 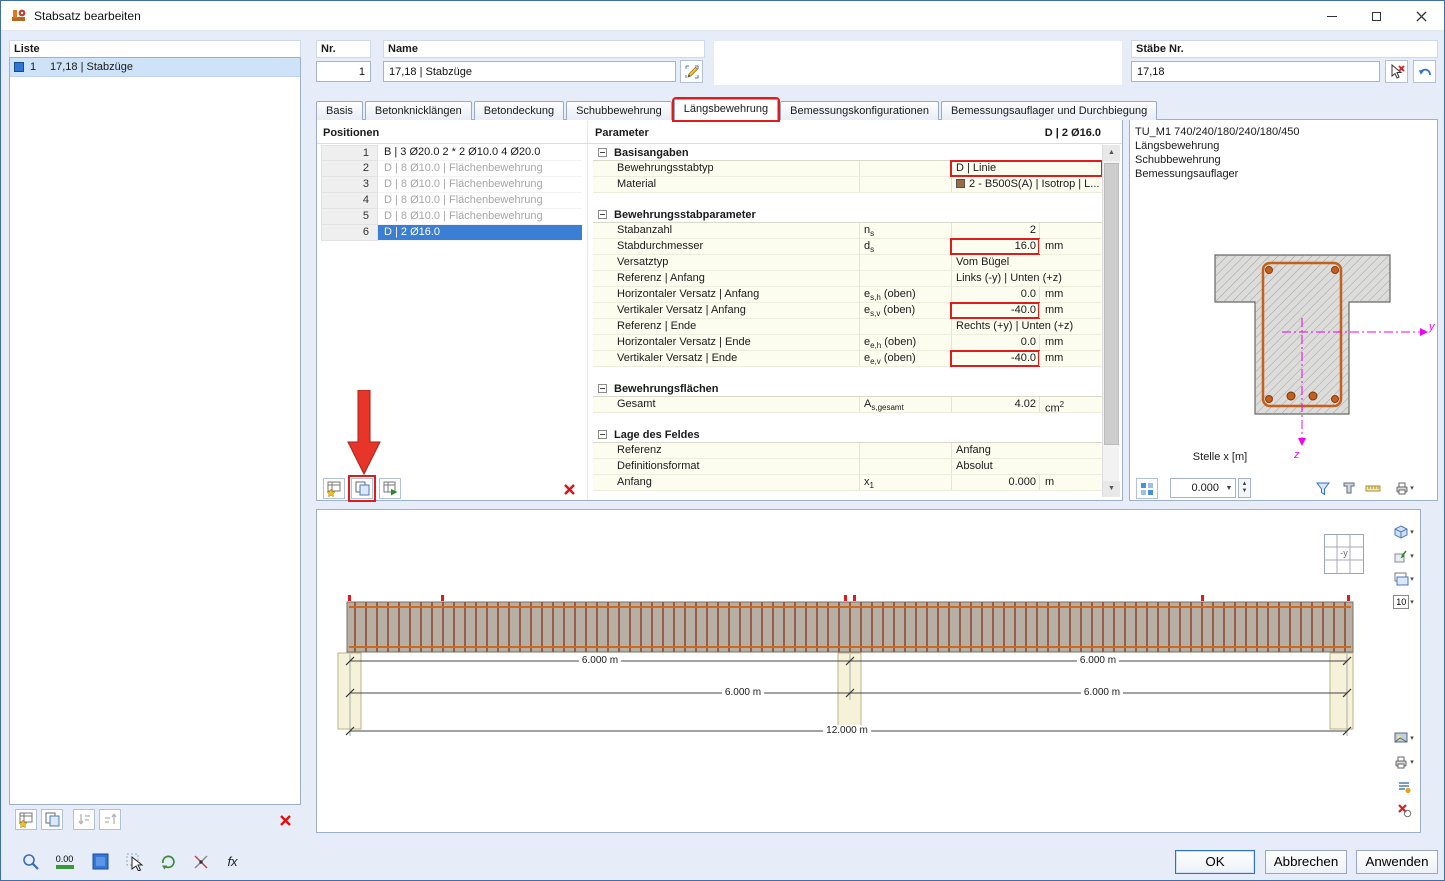 What do you see at coordinates (1026, 278) in the screenshot?
I see `parameter-value: Links (-y) | Unten (+z)` at bounding box center [1026, 278].